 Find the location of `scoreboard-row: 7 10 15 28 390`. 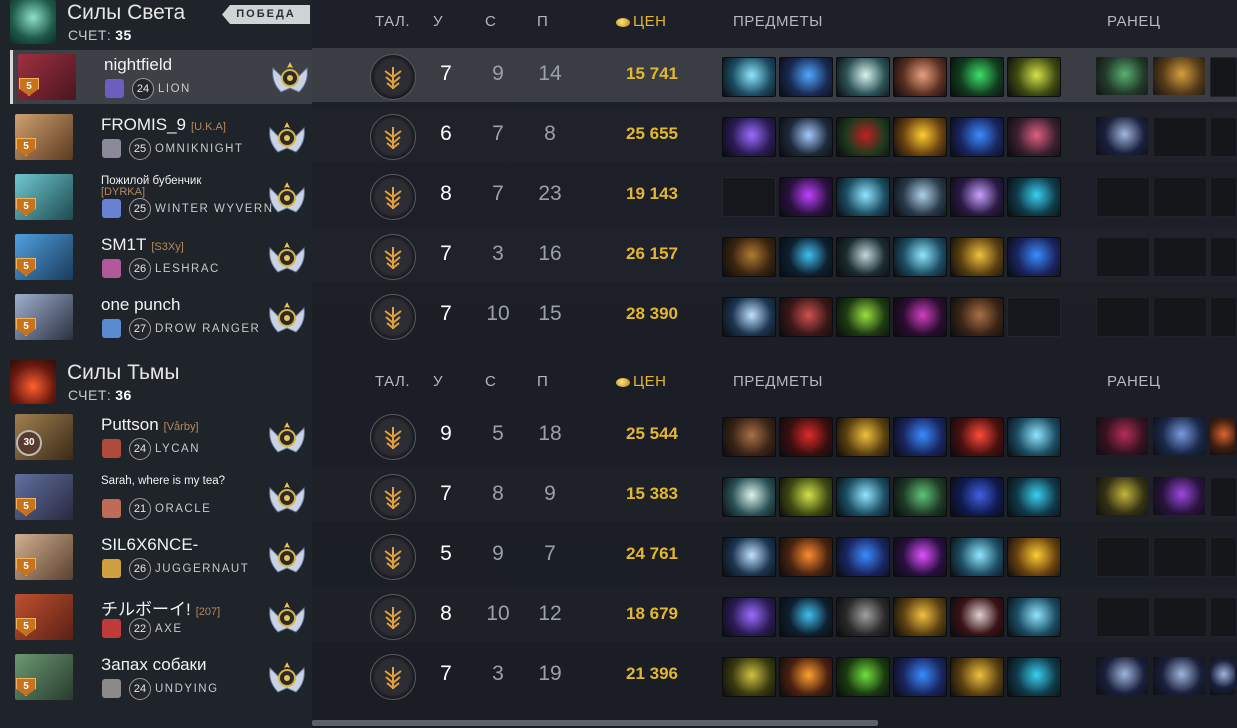

scoreboard-row: 7 10 15 28 390 is located at coordinates (774, 315).